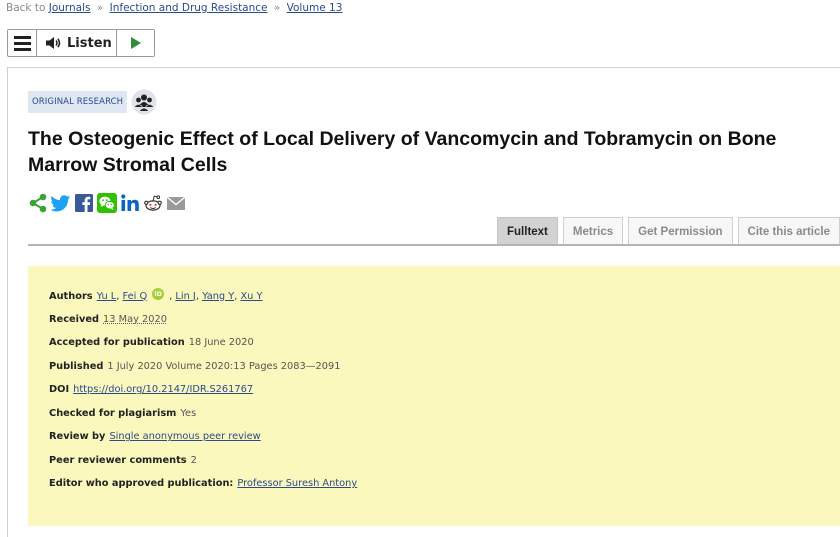 The width and height of the screenshot is (840, 537). Describe the element at coordinates (77, 436) in the screenshot. I see `review-label: Review by` at that location.